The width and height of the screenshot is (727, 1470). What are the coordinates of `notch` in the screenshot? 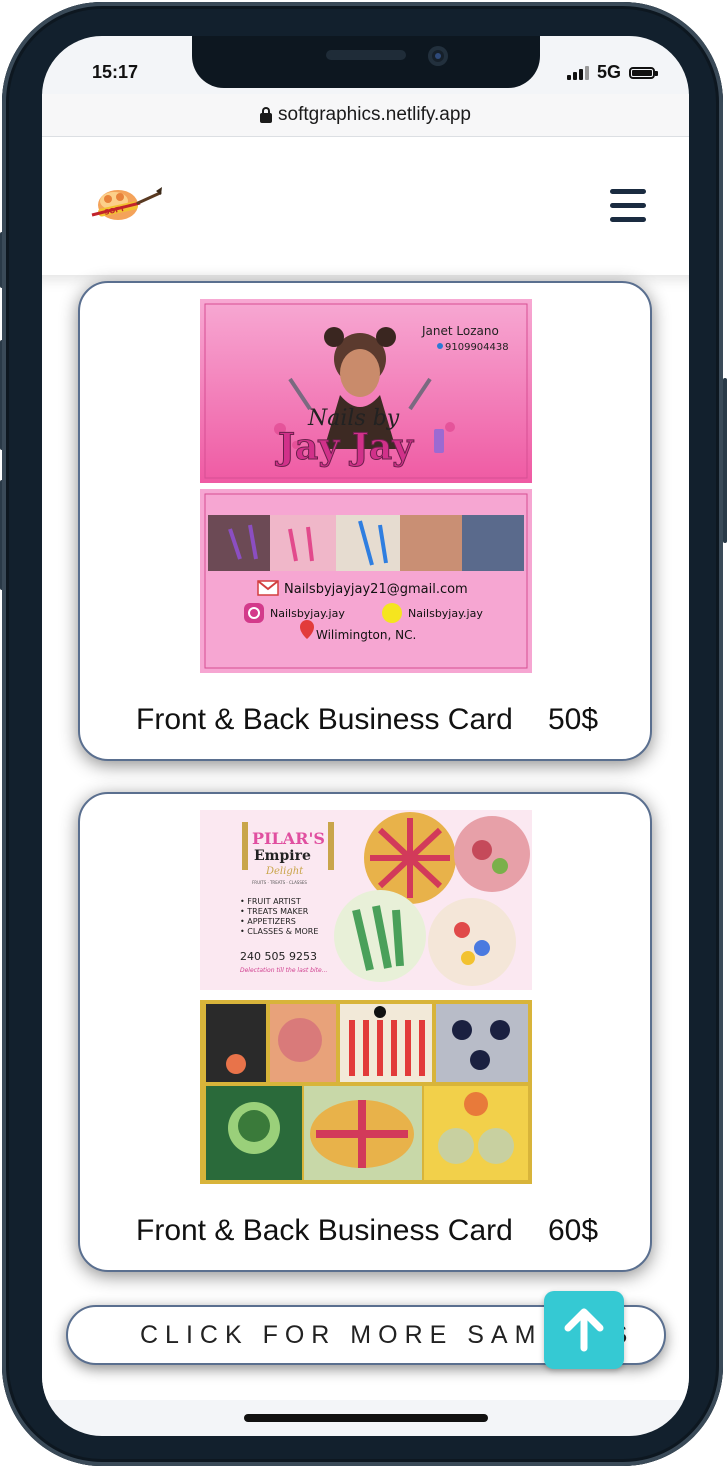 It's located at (366, 62).